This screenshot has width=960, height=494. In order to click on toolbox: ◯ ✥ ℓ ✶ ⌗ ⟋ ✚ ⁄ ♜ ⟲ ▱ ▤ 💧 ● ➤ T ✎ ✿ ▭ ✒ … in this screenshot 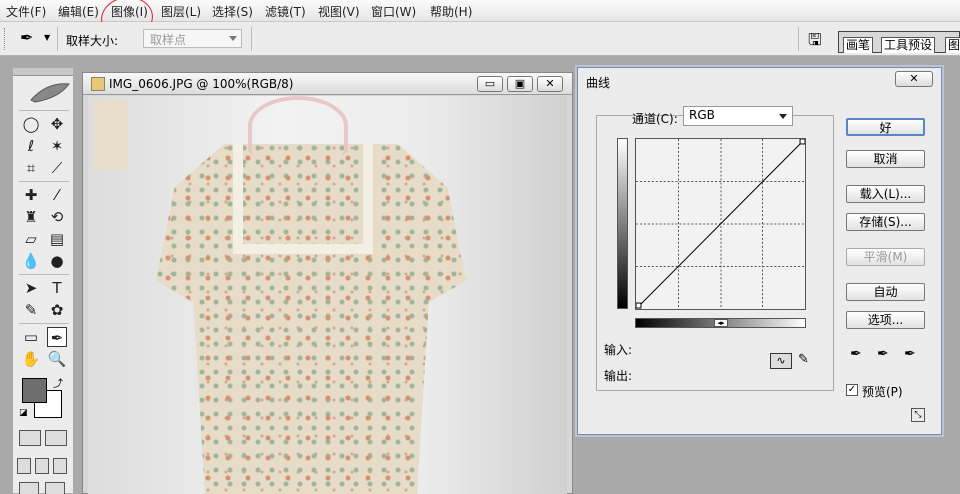, I will do `click(43, 280)`.